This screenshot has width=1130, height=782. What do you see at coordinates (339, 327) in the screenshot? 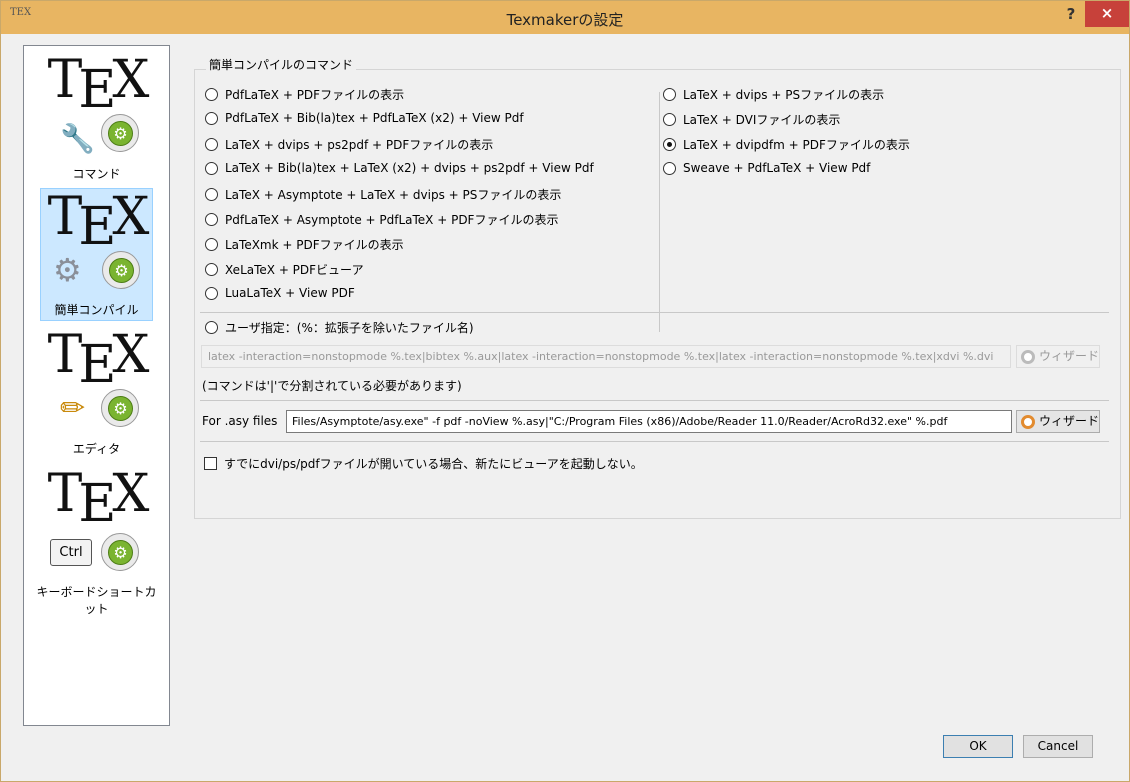
I see `radio-option-user-defined: ユーザ指定：(%：拡張子を除いたファイル名)` at bounding box center [339, 327].